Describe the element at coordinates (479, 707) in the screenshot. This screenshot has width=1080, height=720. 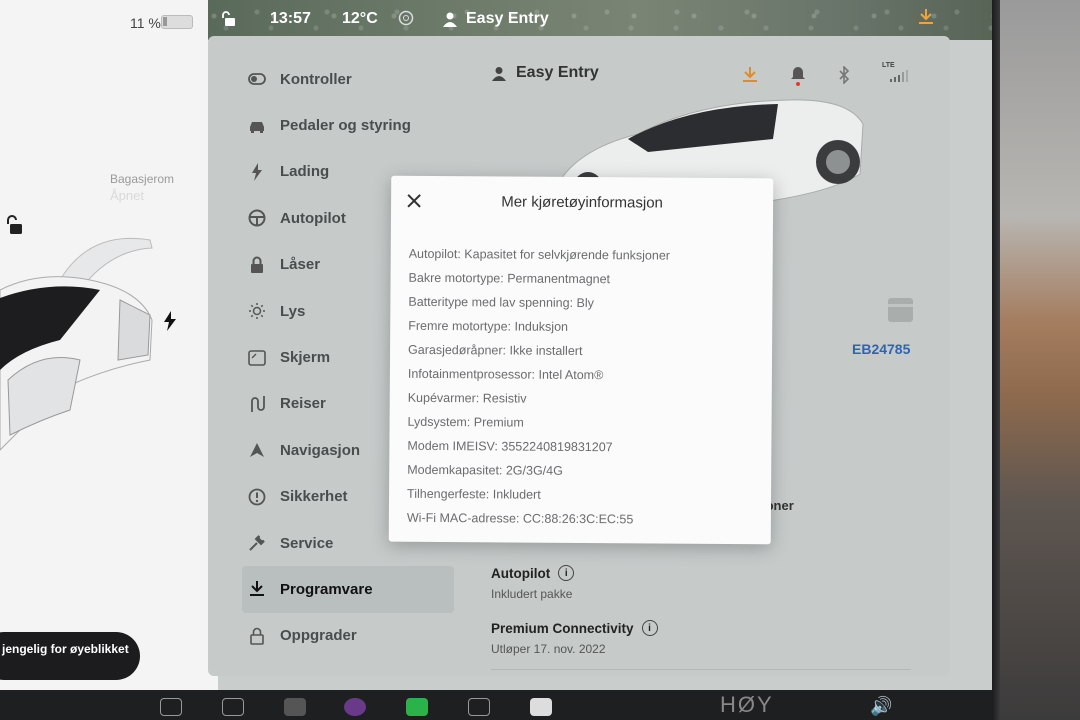
I see `apps-icon` at that location.